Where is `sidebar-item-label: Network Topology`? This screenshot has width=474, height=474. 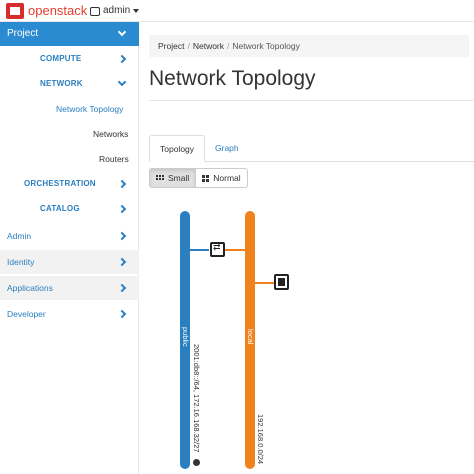 sidebar-item-label: Network Topology is located at coordinates (90, 109).